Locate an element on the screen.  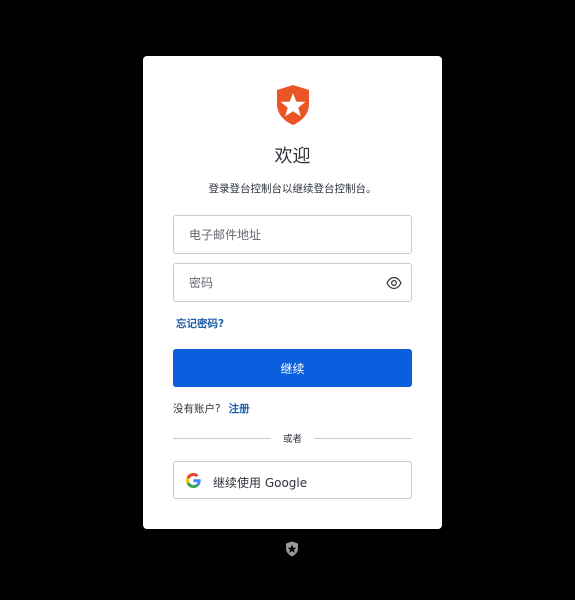
page-title: 欢迎 is located at coordinates (292, 156).